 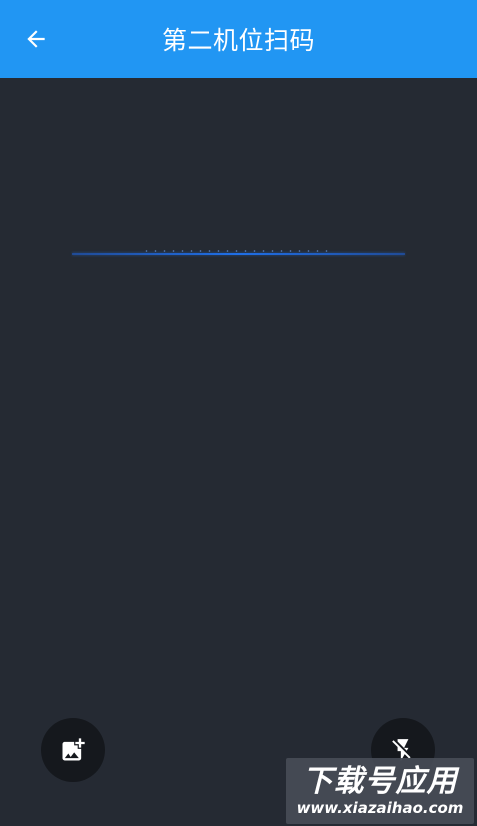 I want to click on page-title: 第二机位扫码, so click(x=238, y=40).